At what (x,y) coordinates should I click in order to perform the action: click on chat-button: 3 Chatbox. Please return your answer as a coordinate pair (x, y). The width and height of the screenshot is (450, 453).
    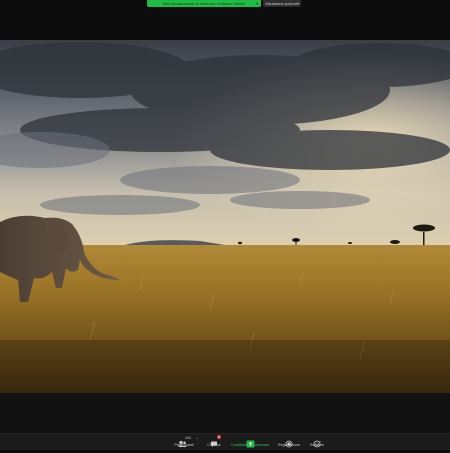
    Looking at the image, I should click on (214, 442).